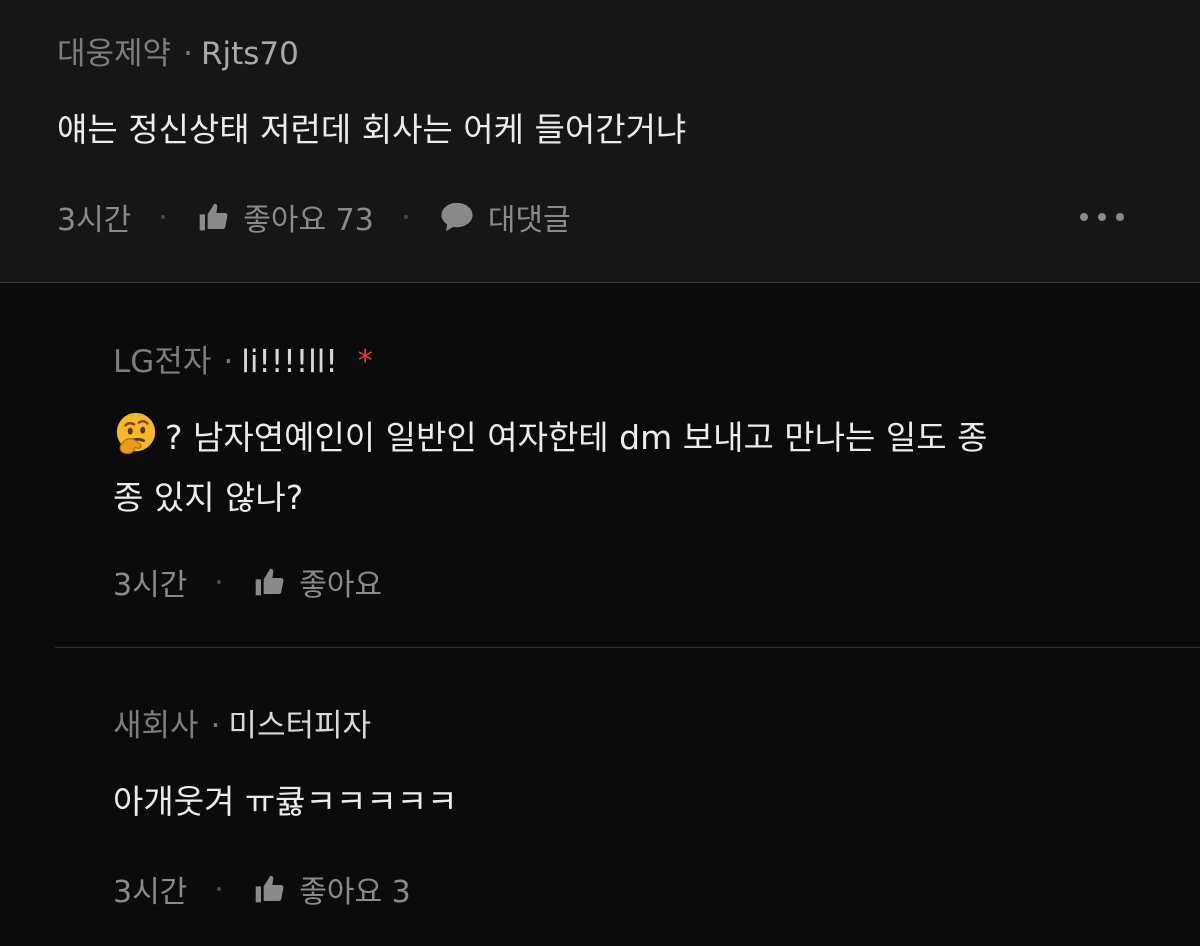 The width and height of the screenshot is (1200, 946). I want to click on like-button: 좋아요, so click(317, 582).